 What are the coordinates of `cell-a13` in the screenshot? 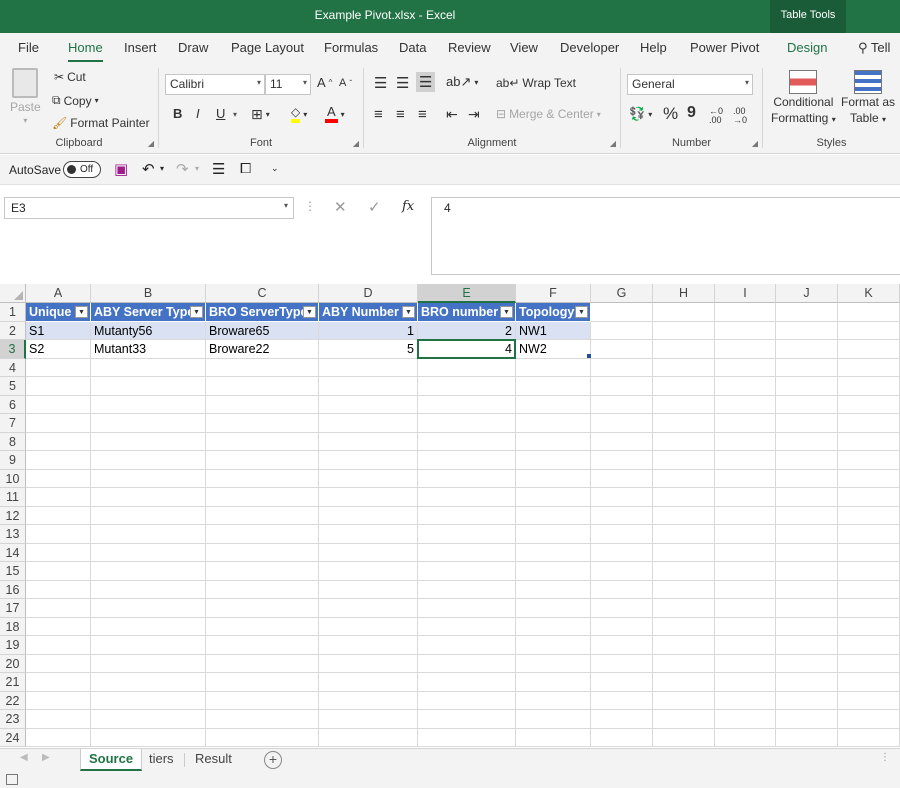 It's located at (58, 534).